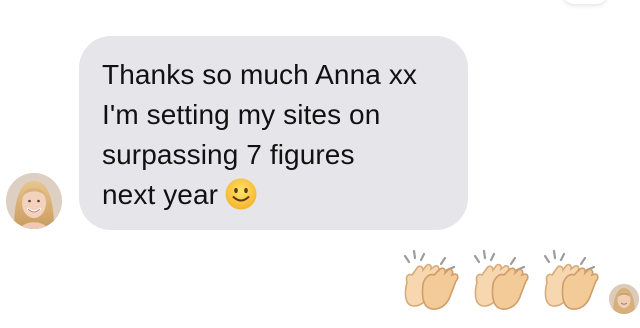 This screenshot has width=640, height=328. I want to click on message-line: surpassing 7 figures, so click(228, 154).